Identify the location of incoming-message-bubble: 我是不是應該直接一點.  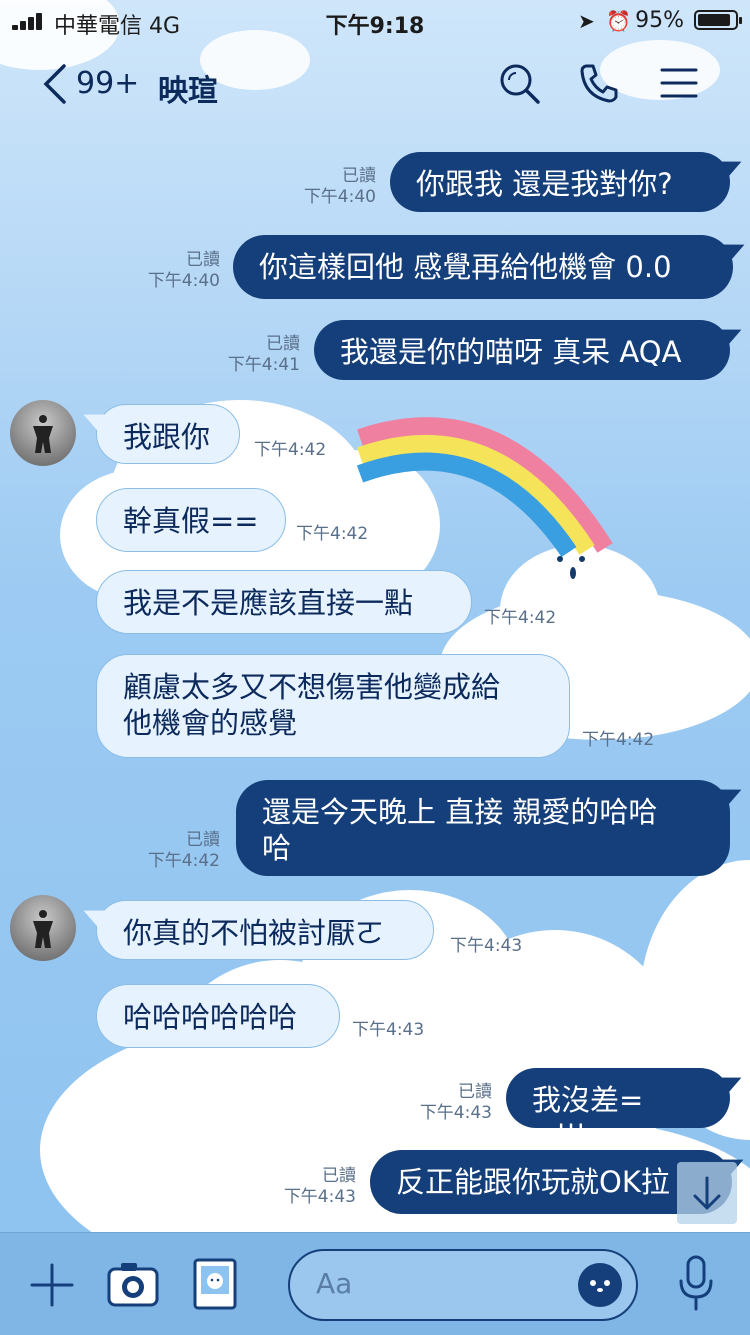
(284, 602).